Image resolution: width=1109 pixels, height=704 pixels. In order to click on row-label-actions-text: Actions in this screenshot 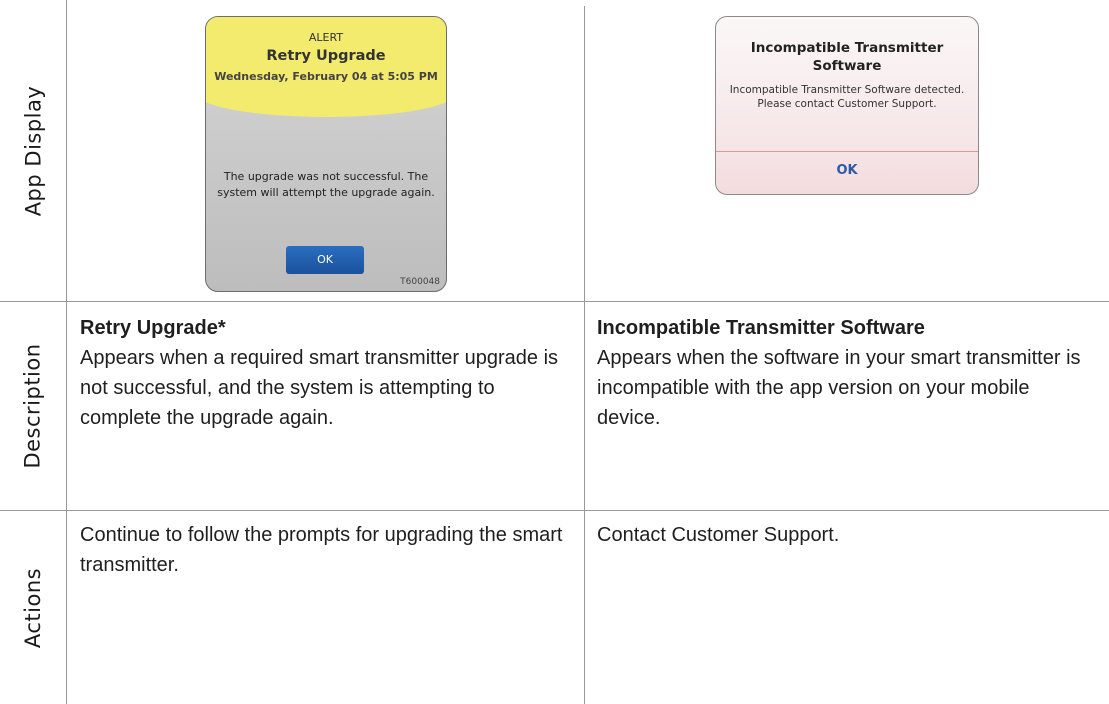, I will do `click(33, 607)`.